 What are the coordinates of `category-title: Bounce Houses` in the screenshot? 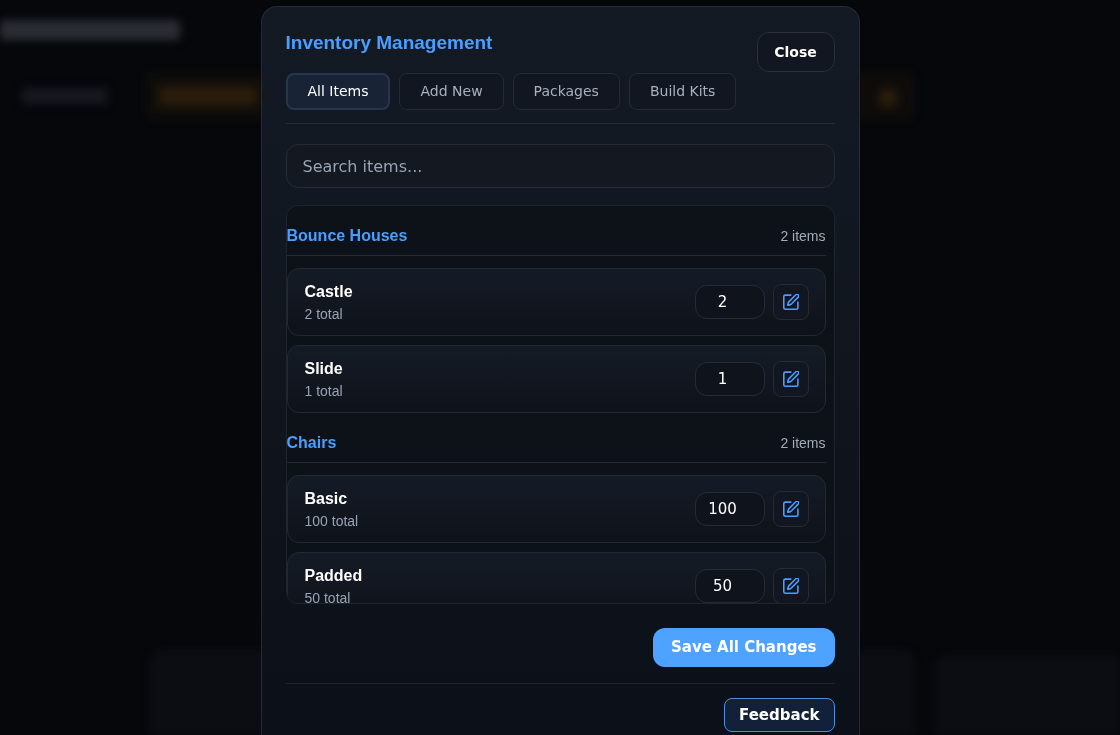 It's located at (347, 236).